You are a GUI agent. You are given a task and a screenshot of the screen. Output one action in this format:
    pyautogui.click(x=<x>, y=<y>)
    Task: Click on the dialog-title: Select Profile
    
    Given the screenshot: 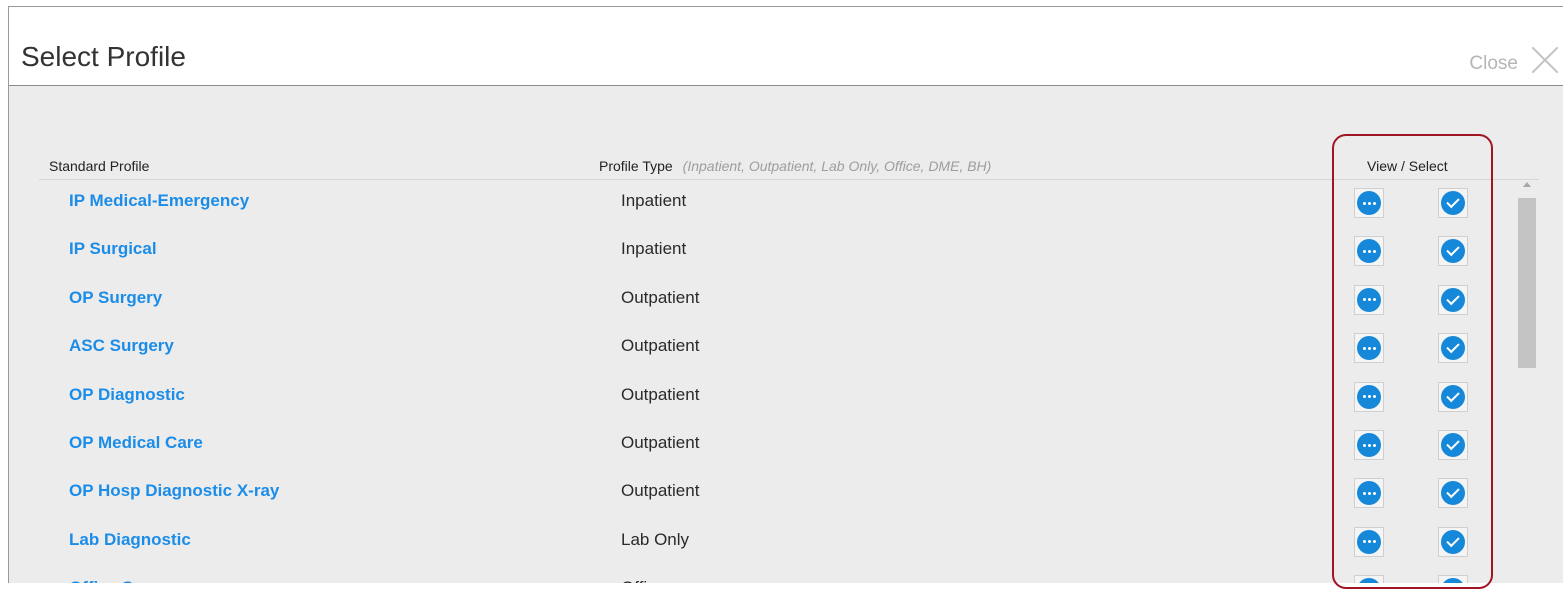 What is the action you would take?
    pyautogui.click(x=103, y=56)
    